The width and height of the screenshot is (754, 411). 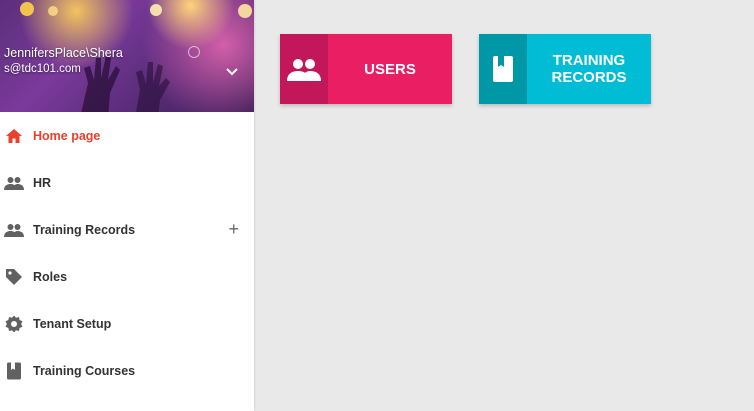 I want to click on gear-icon, so click(x=14, y=324).